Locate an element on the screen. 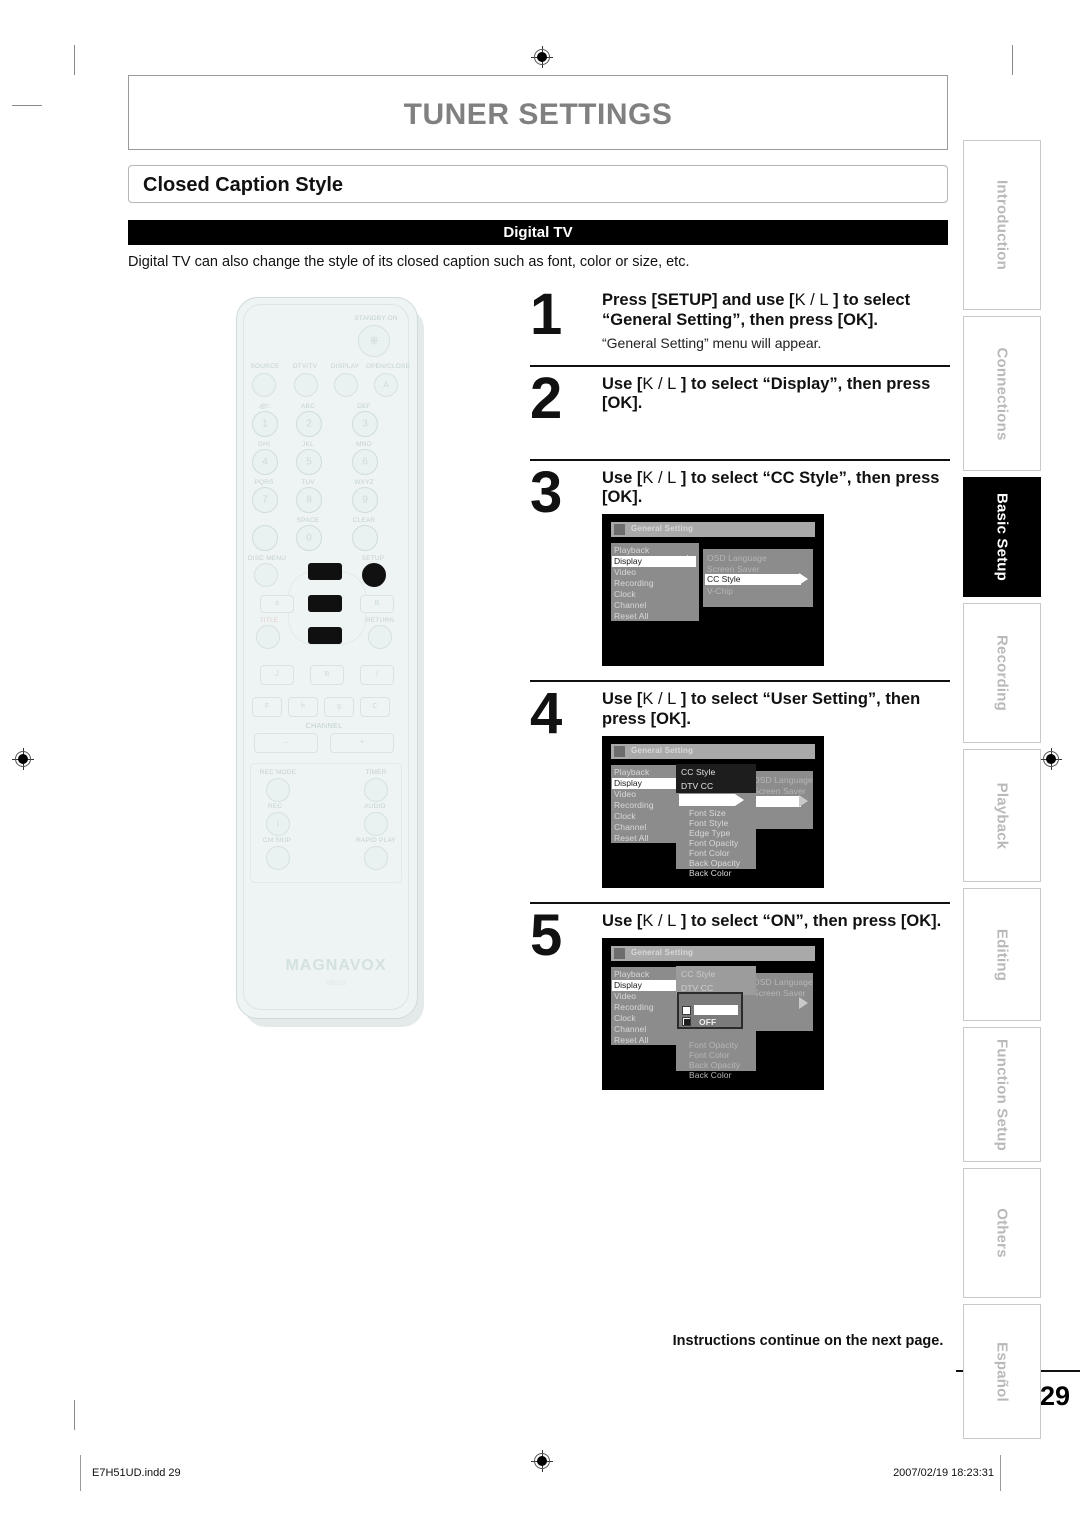 This screenshot has width=1080, height=1528. tab-basic-setup-label: Basic Setup is located at coordinates (1002, 537).